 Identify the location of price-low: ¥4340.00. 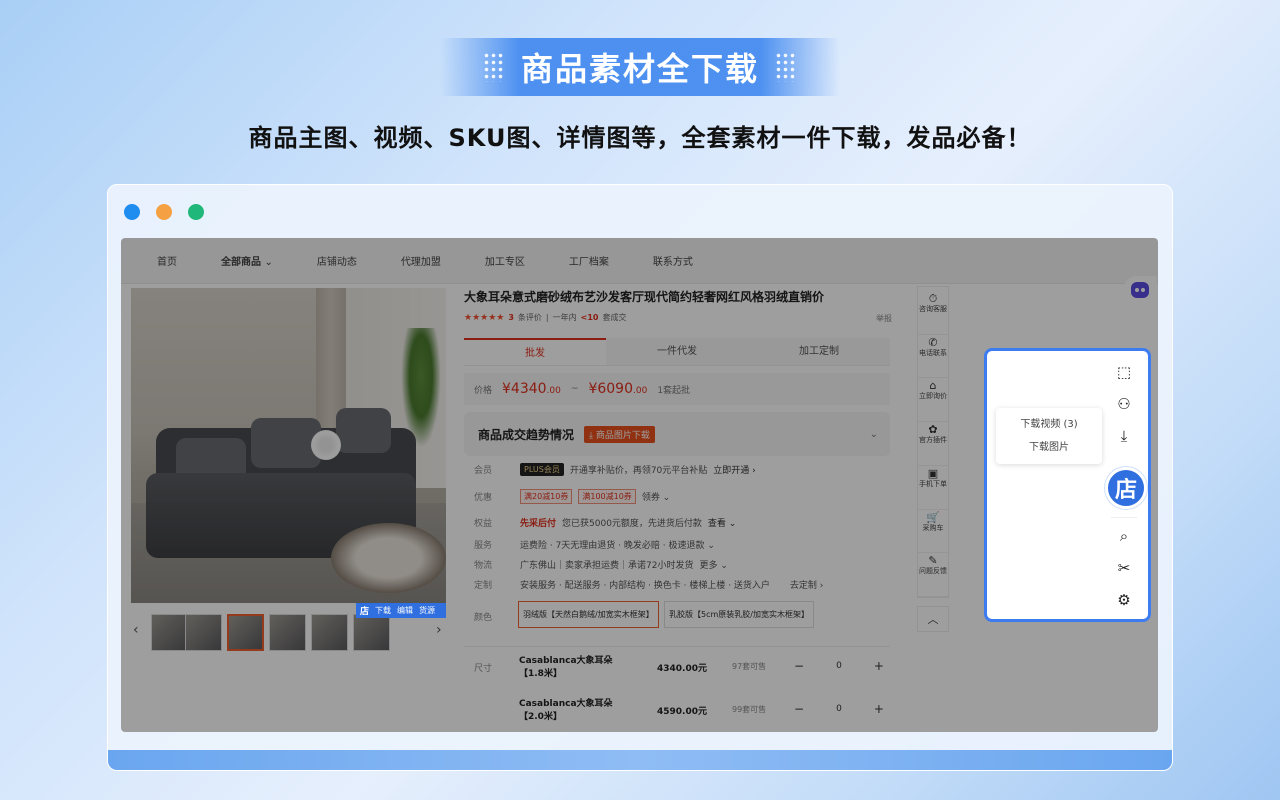
(531, 389).